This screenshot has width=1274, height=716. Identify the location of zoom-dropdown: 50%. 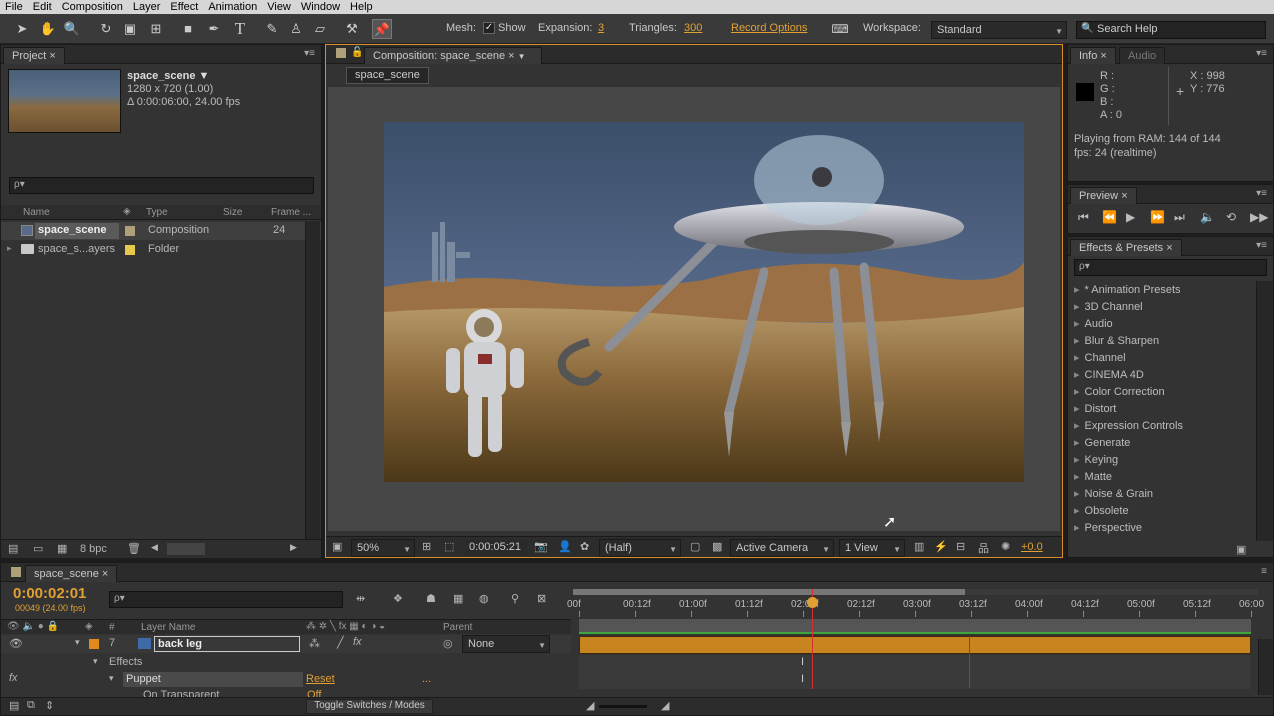
(383, 548).